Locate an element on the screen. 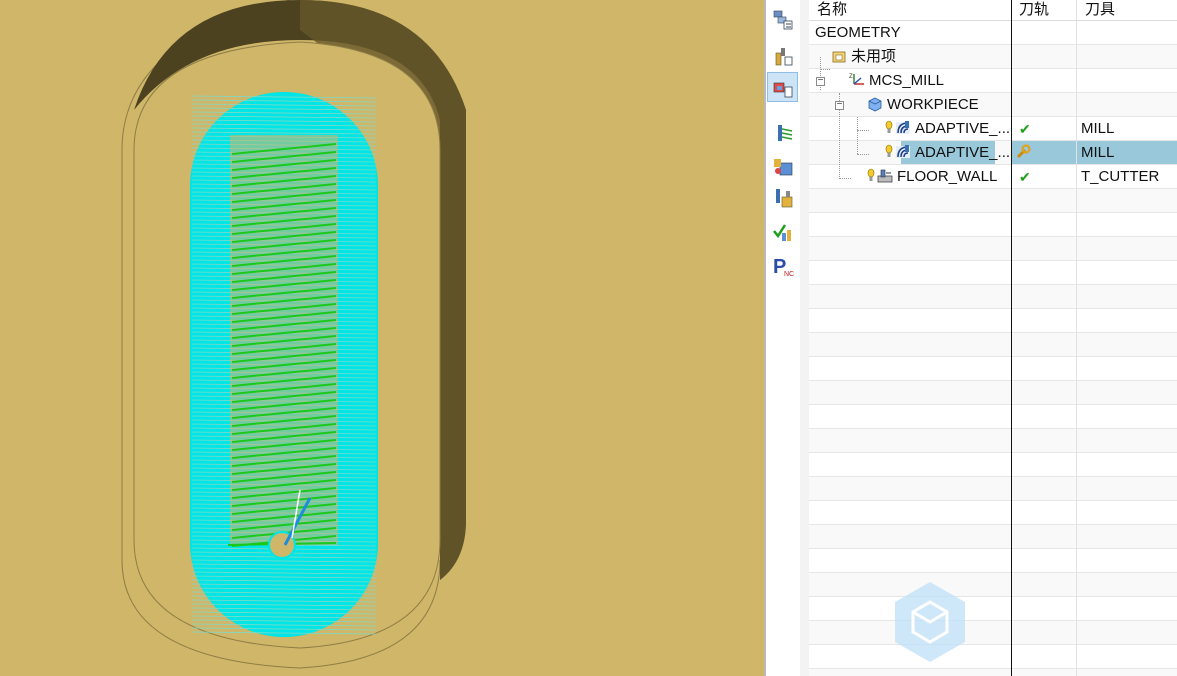 Image resolution: width=1177 pixels, height=676 pixels. svg-text: Z is located at coordinates (851, 77).